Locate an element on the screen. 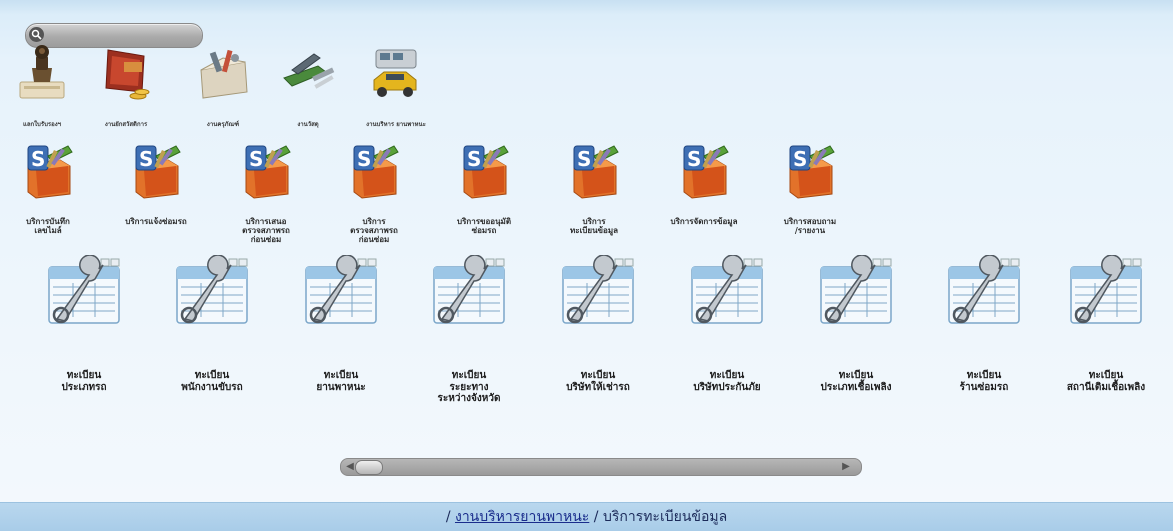  service-label: บริการขออนุมัติ ซ่อมรถ is located at coordinates (484, 226).